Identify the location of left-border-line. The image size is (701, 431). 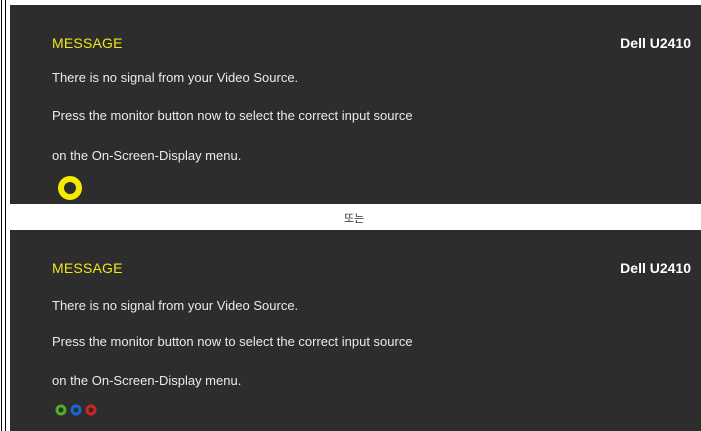
(1, 215).